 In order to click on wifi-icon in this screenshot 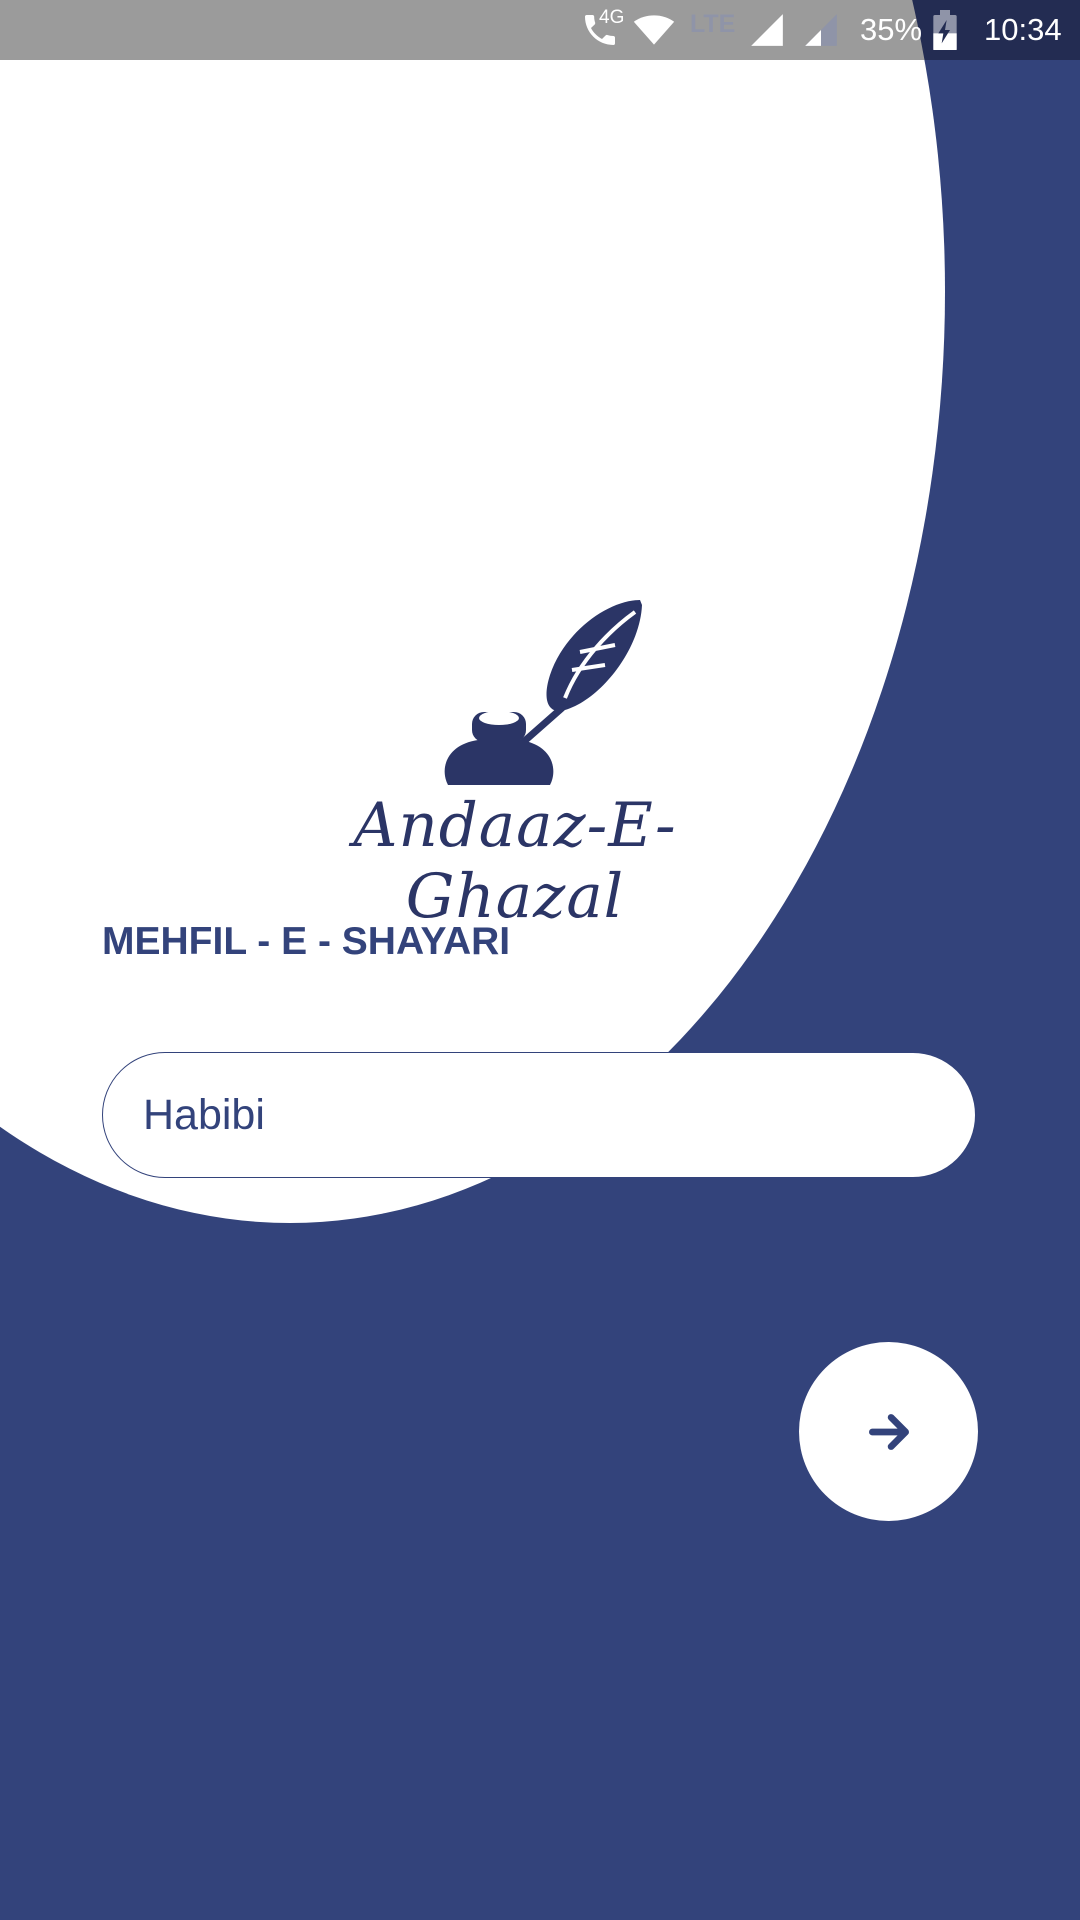, I will do `click(654, 30)`.